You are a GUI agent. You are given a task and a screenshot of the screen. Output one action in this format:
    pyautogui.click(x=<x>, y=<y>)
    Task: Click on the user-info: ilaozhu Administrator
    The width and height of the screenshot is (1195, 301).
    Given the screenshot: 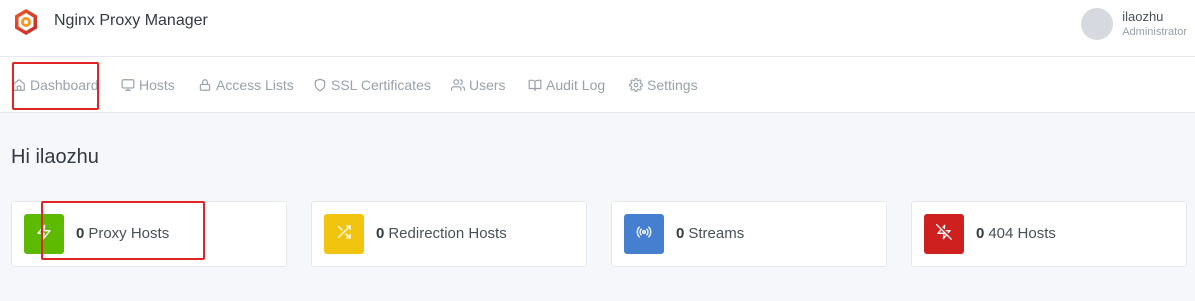 What is the action you would take?
    pyautogui.click(x=1154, y=23)
    